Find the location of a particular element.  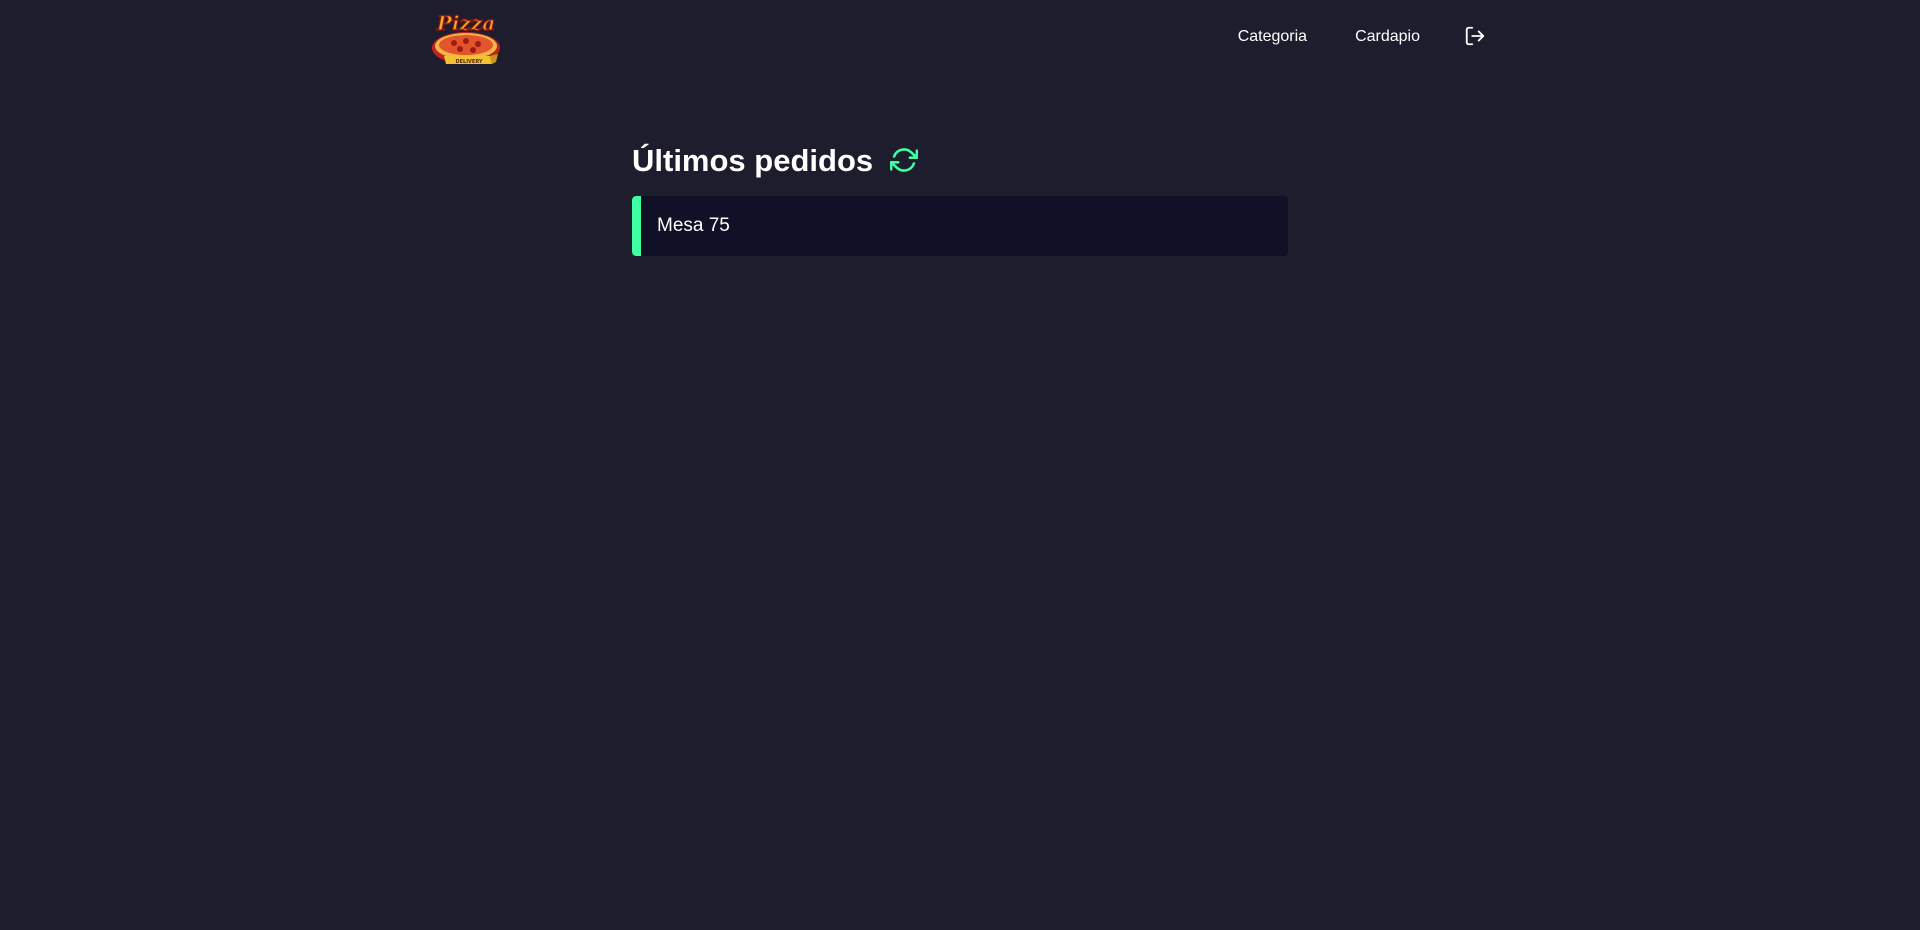

logout-icon is located at coordinates (1475, 36).